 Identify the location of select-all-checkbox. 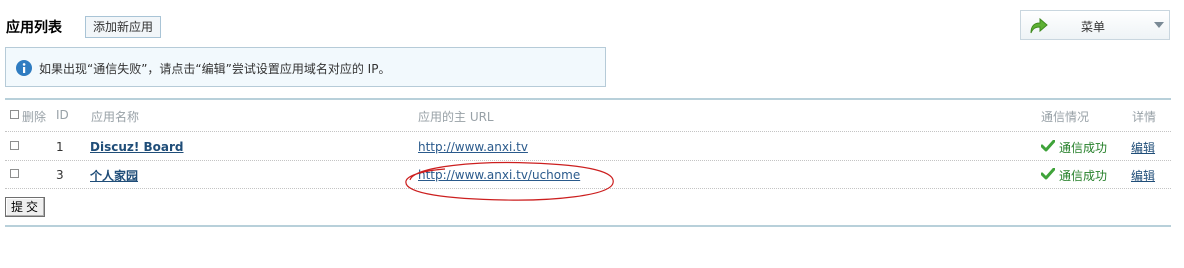
(14, 114).